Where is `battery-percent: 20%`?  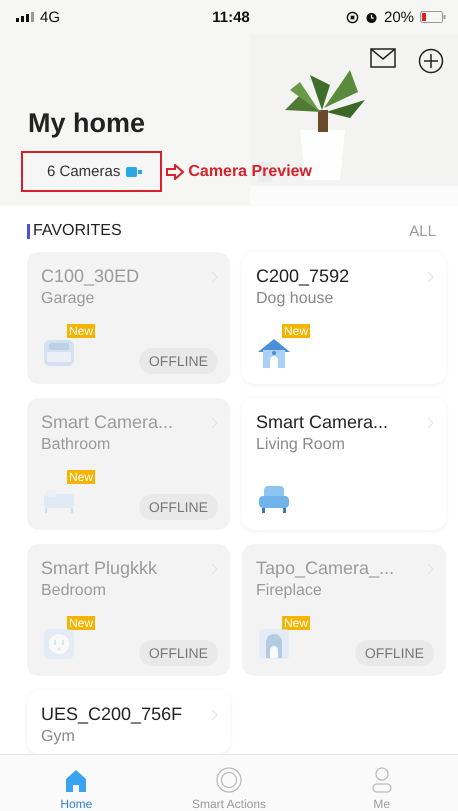 battery-percent: 20% is located at coordinates (399, 17).